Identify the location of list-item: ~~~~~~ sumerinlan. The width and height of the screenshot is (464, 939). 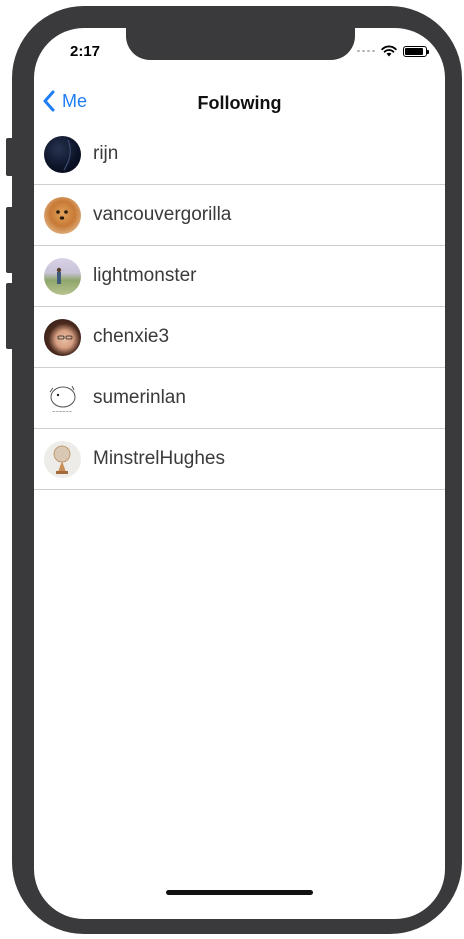
(239, 398).